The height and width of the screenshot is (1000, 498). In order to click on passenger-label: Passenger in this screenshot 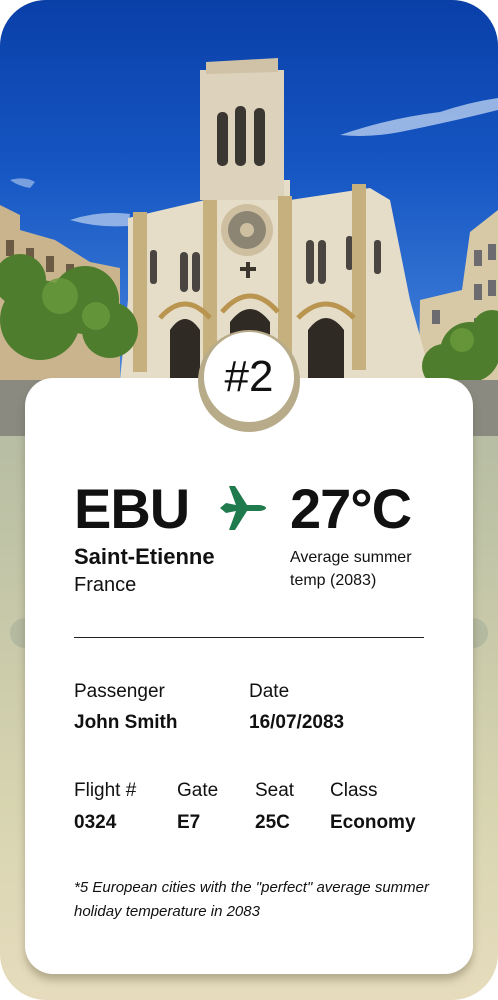, I will do `click(119, 691)`.